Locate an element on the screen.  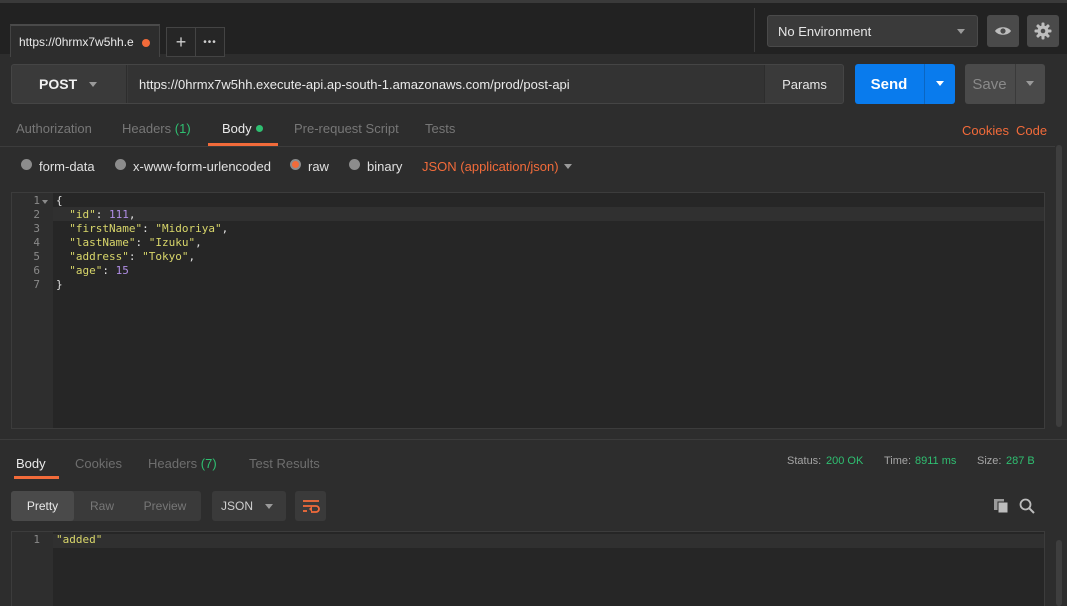
copy-icon is located at coordinates (1001, 506).